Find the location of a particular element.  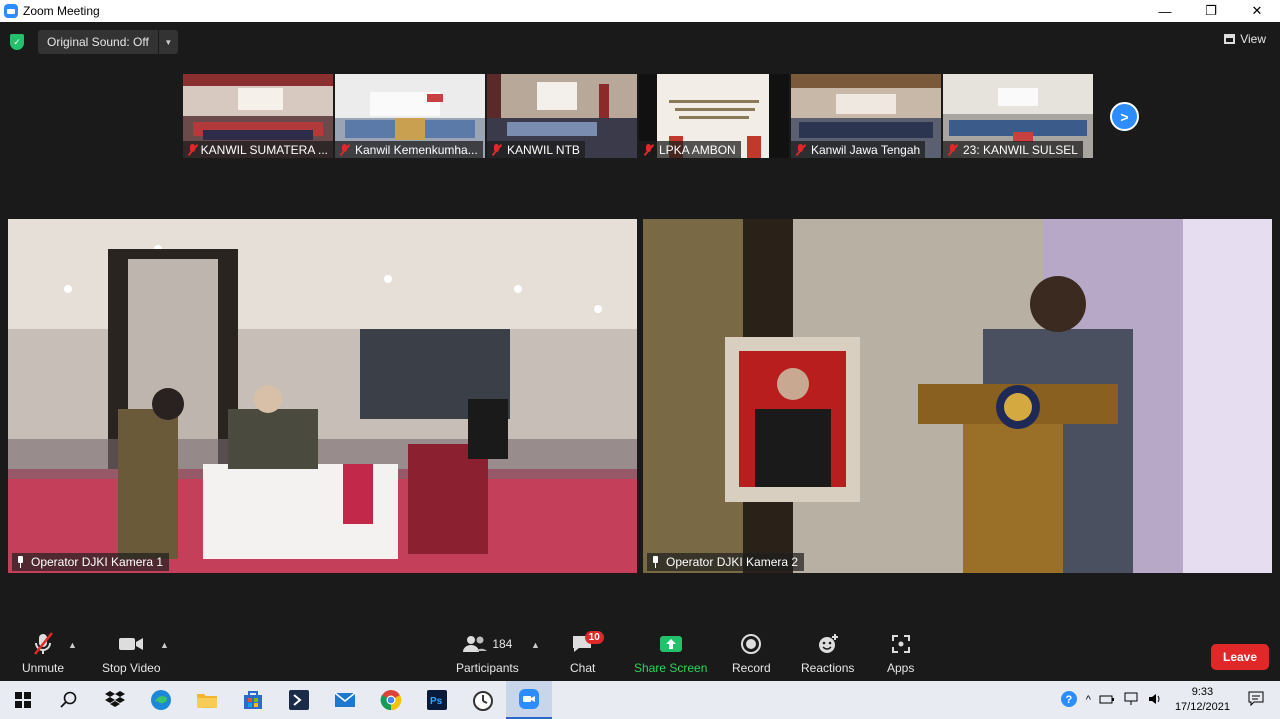

photoshop-icon: Ps is located at coordinates (437, 700).